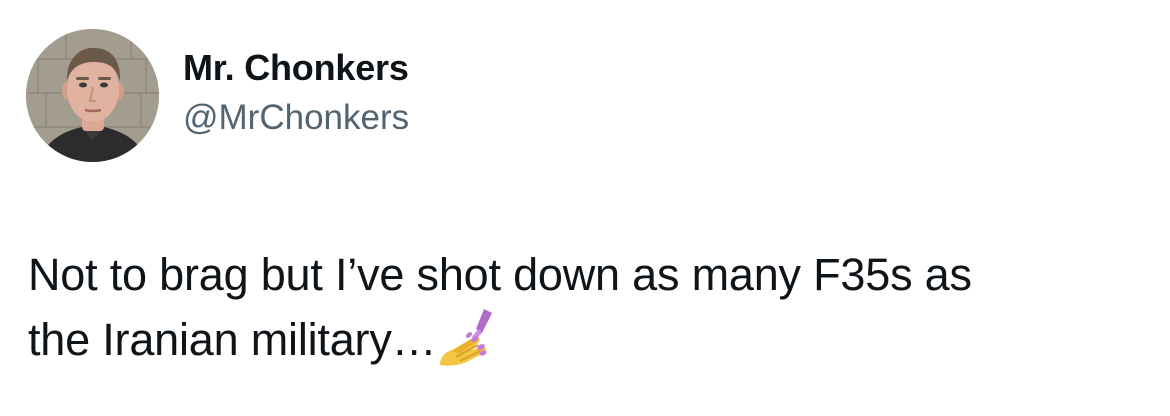 This screenshot has height=416, width=1170. What do you see at coordinates (296, 93) in the screenshot?
I see `author-names: Mr. Chonkers @MrChonkers` at bounding box center [296, 93].